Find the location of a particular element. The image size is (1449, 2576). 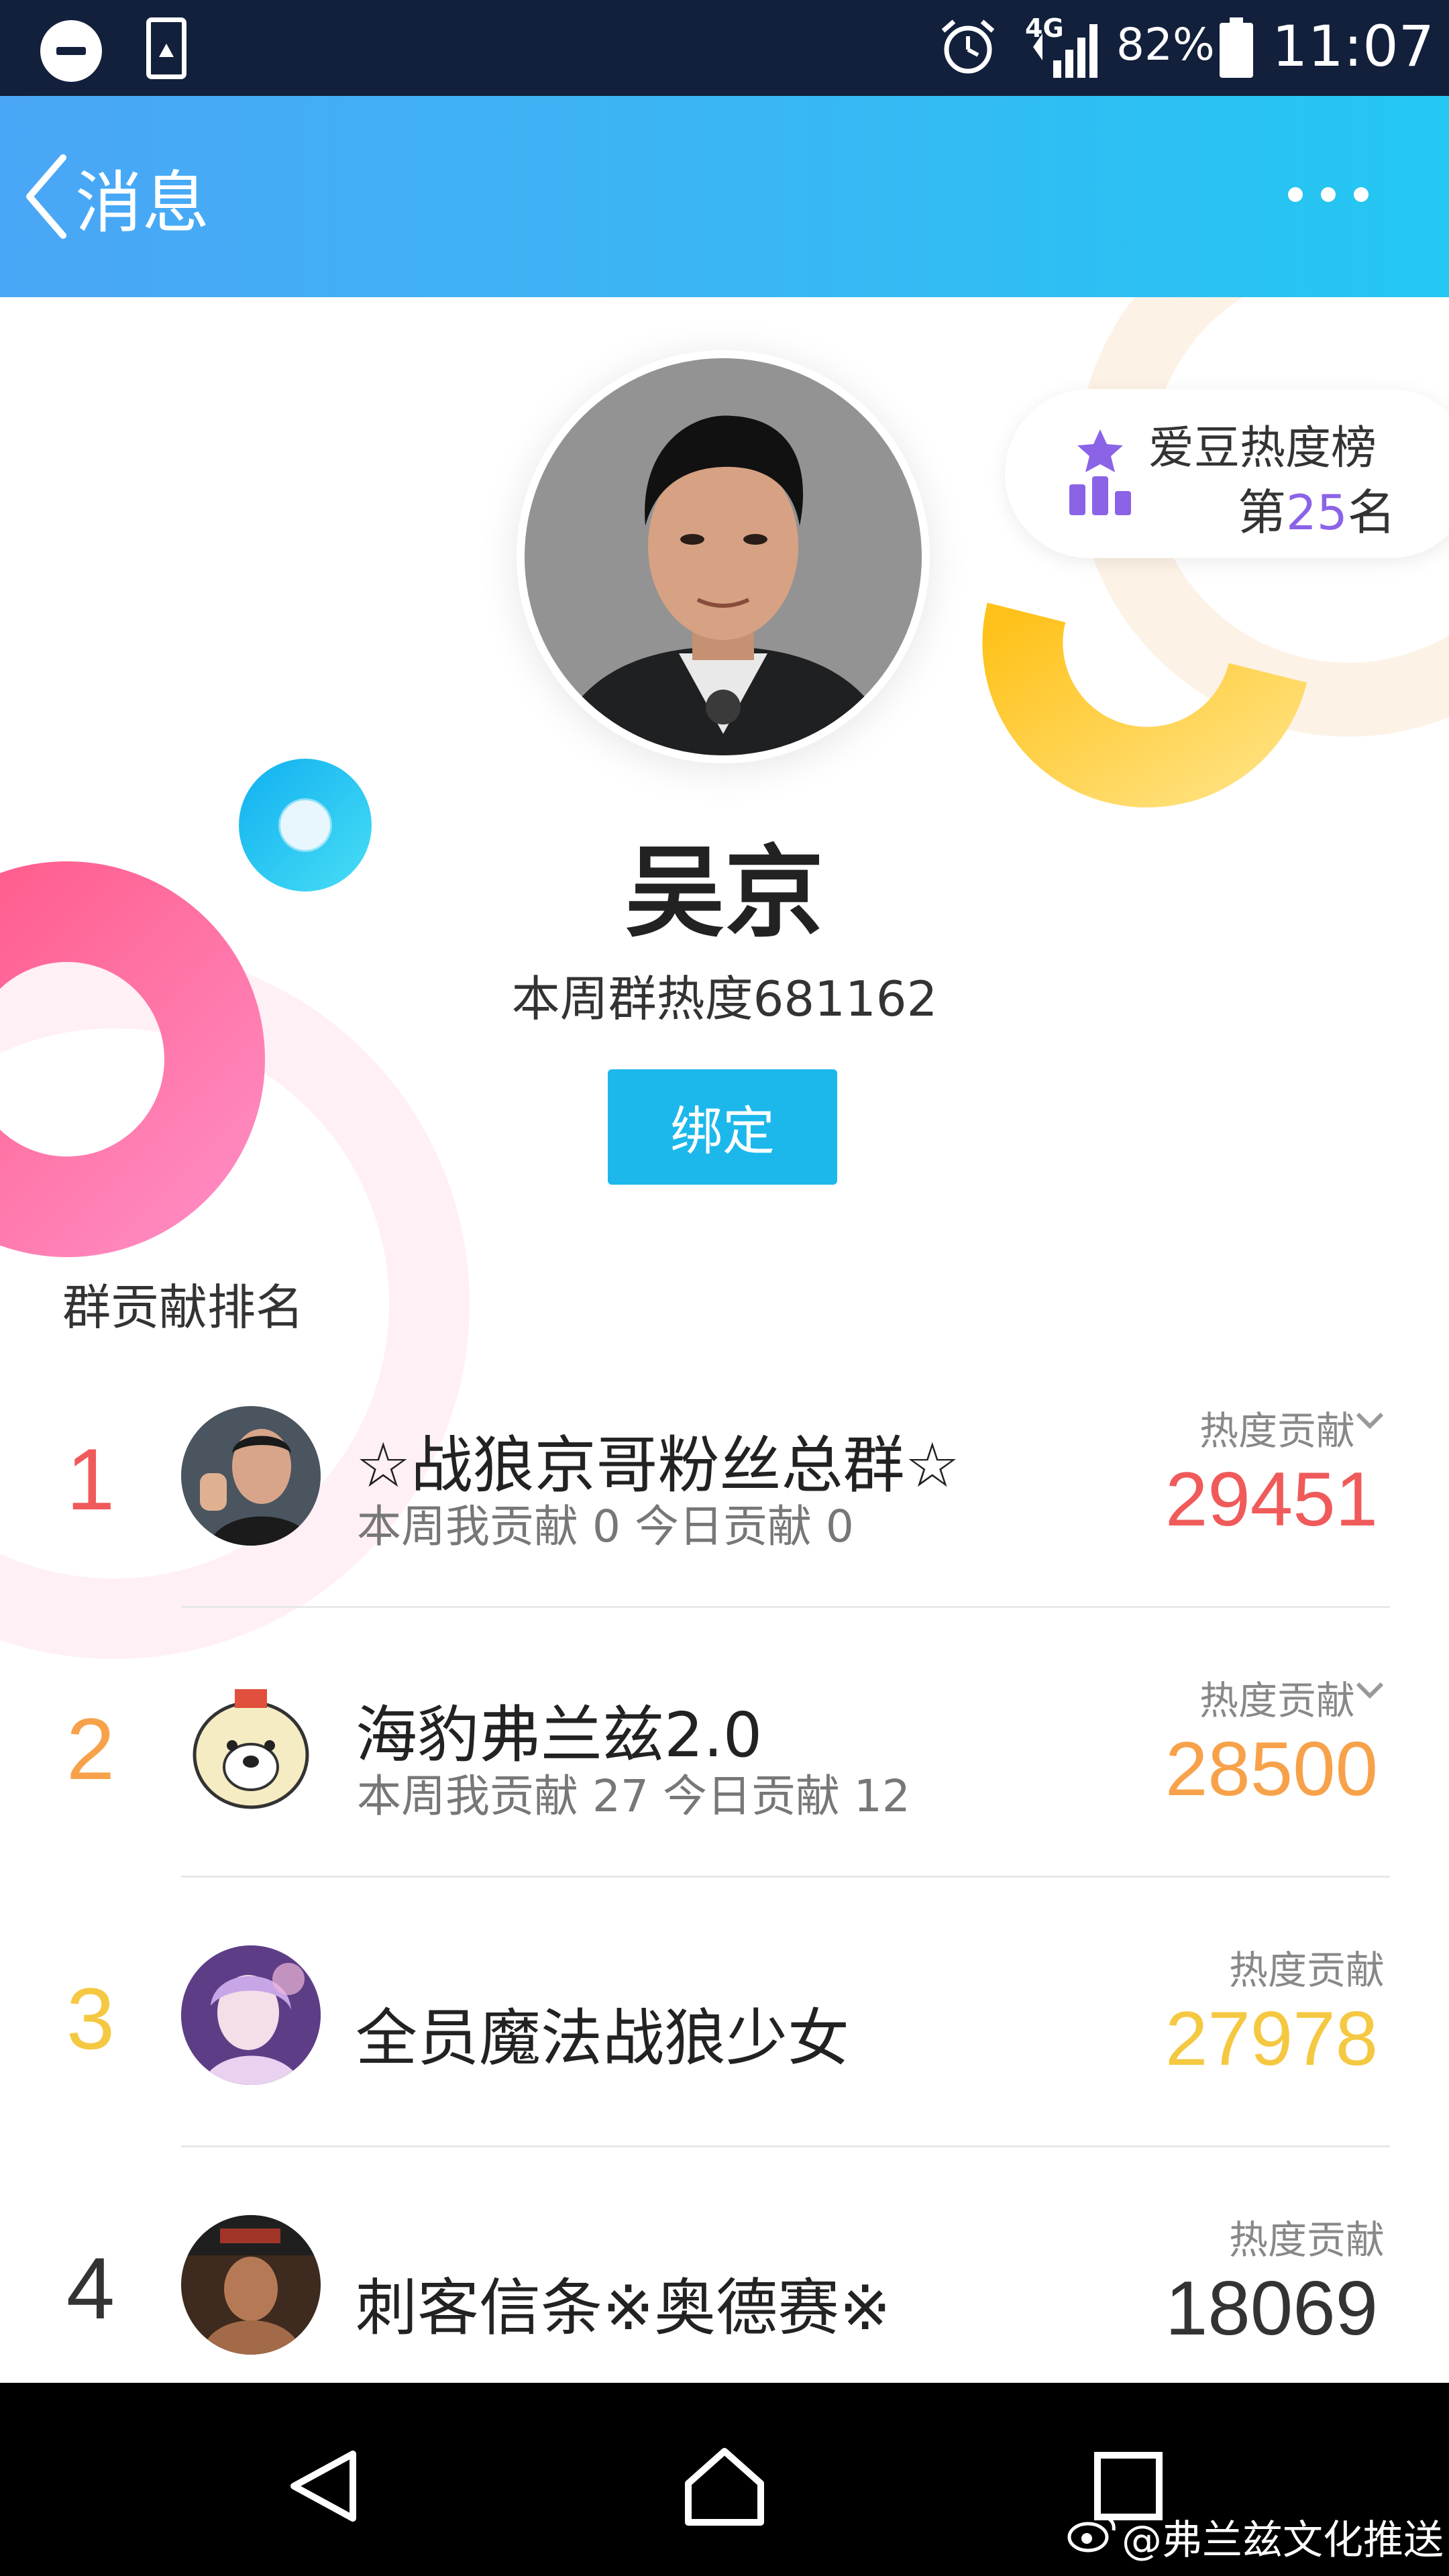

idol-name: 吴京 is located at coordinates (724, 893).